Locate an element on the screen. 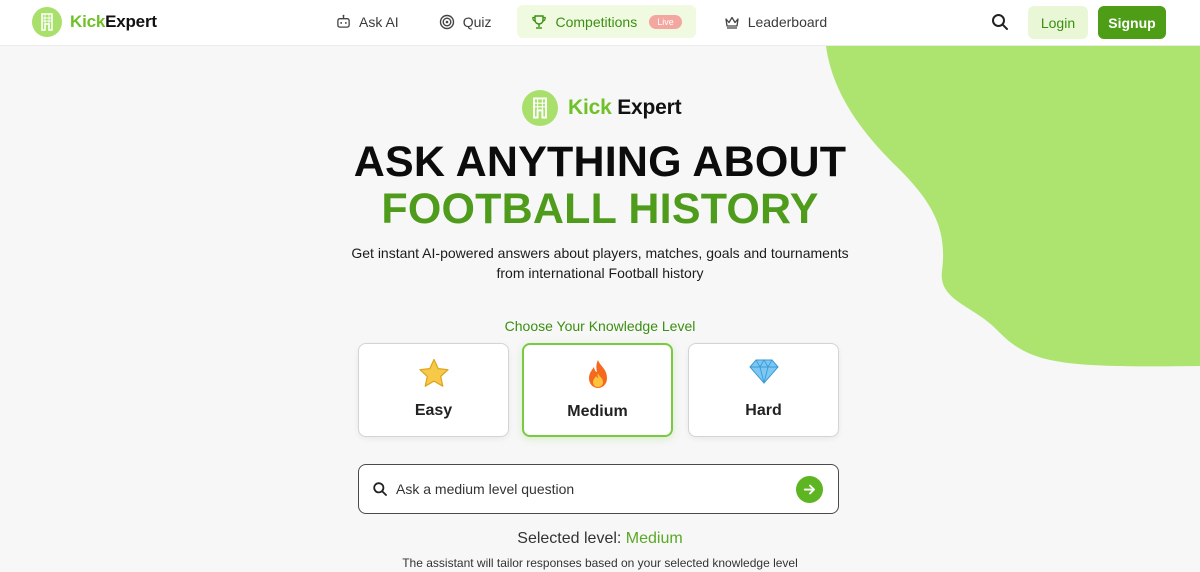 The image size is (1200, 572). headline-line-2: FOOTBALL HISTORY is located at coordinates (600, 209).